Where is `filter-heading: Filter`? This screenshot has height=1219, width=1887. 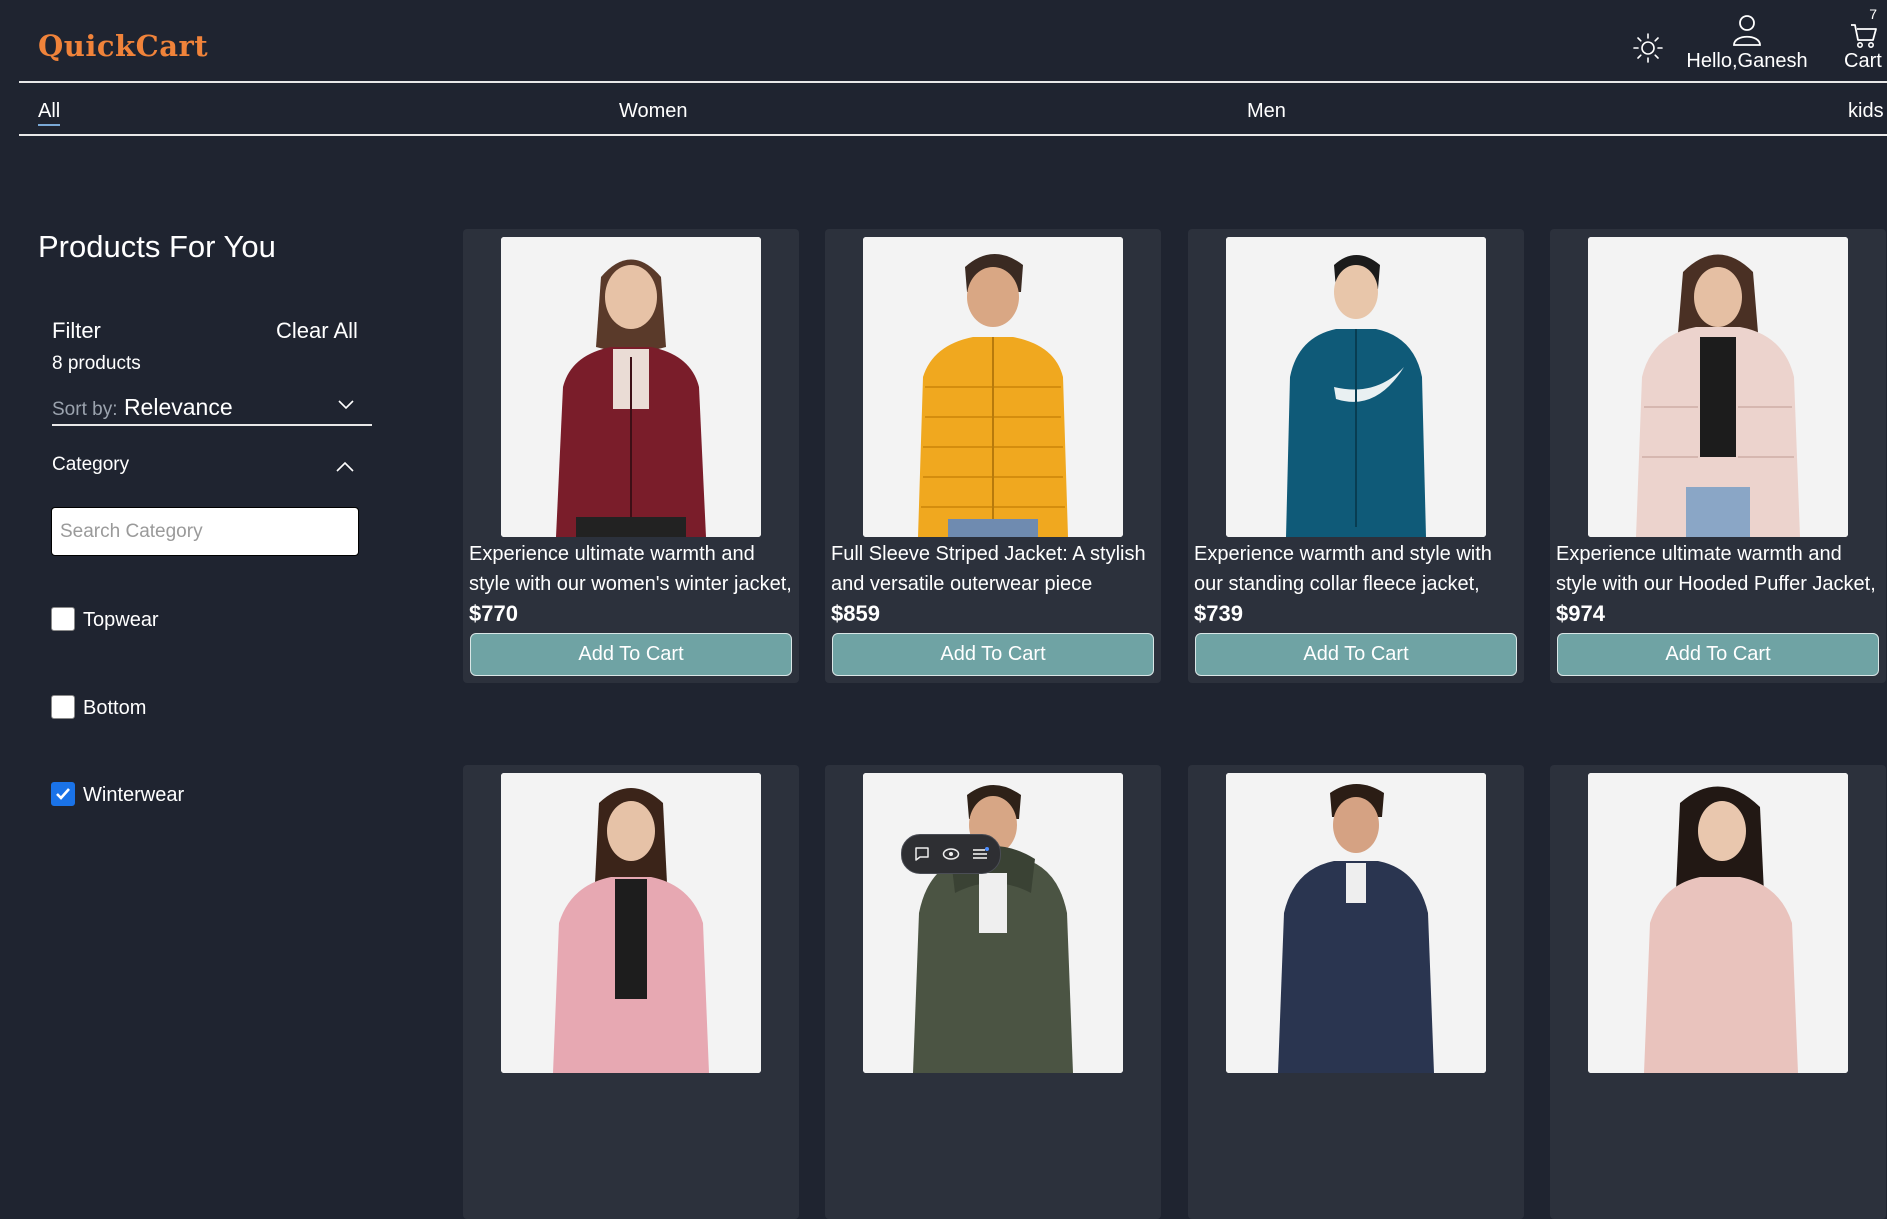
filter-heading: Filter is located at coordinates (76, 330).